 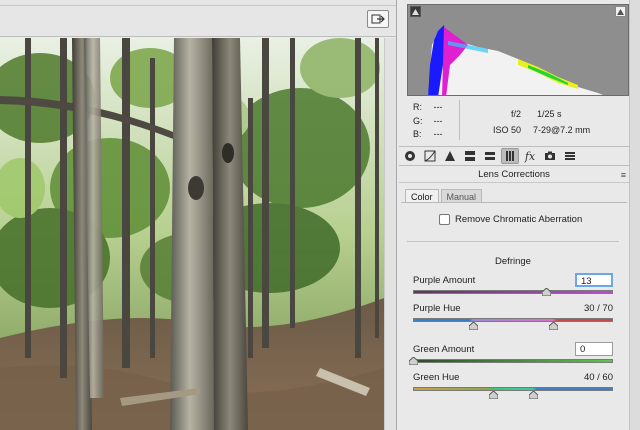 What do you see at coordinates (198, 18) in the screenshot?
I see `image-top-bar` at bounding box center [198, 18].